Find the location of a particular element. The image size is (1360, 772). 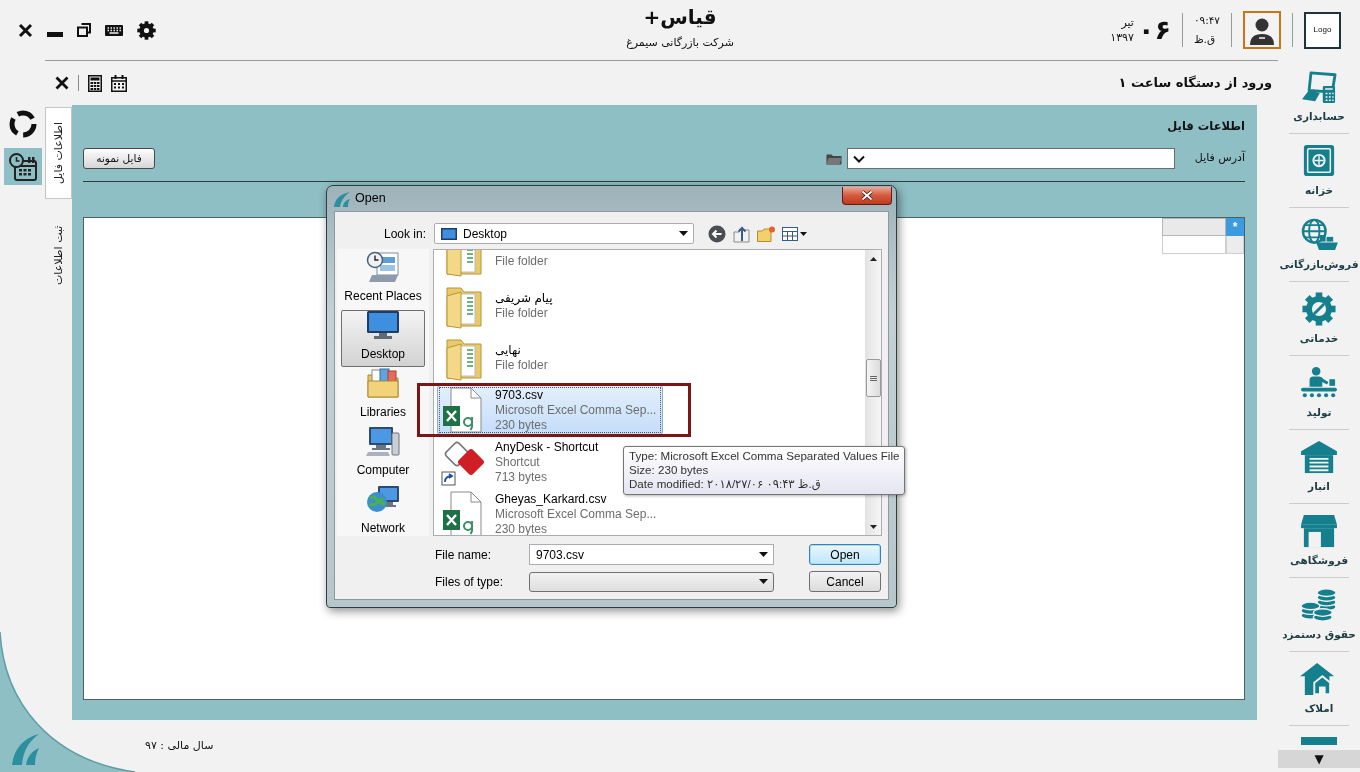

worker-conveyor-icon is located at coordinates (1319, 382).